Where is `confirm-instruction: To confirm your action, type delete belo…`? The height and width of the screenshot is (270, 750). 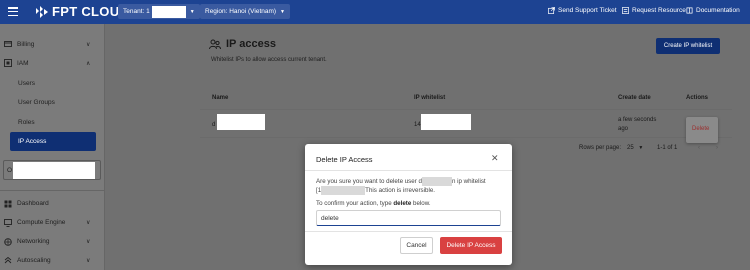
confirm-instruction: To confirm your action, type delete belo… is located at coordinates (373, 203).